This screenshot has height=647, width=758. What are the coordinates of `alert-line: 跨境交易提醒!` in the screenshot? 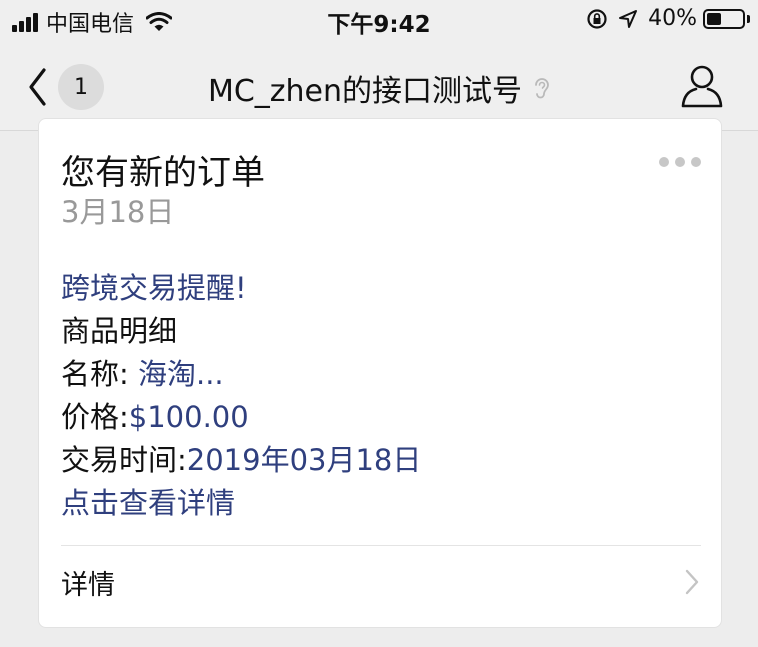 It's located at (154, 288).